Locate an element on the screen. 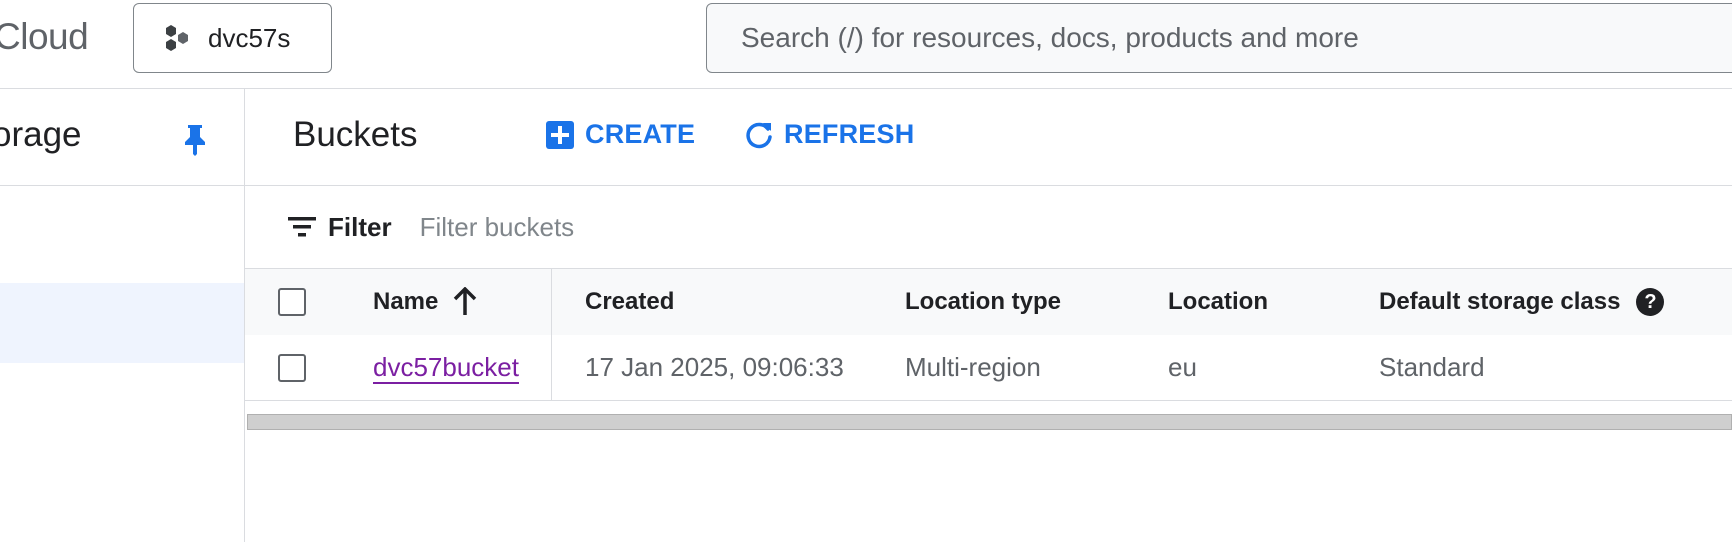  select-all-checkbox is located at coordinates (292, 302).